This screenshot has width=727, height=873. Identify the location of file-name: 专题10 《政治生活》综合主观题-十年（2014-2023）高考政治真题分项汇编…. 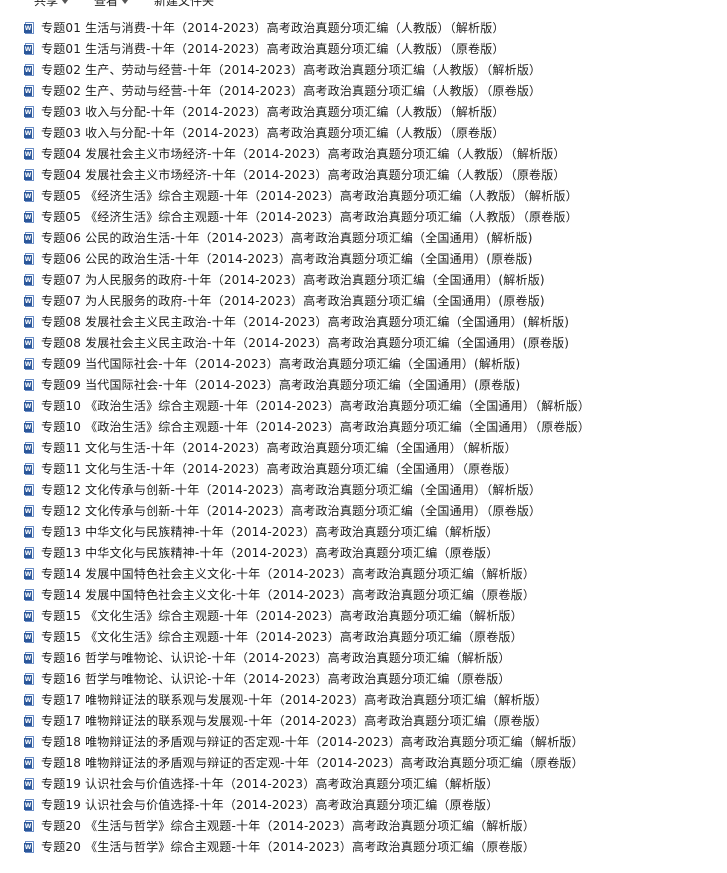
(316, 427).